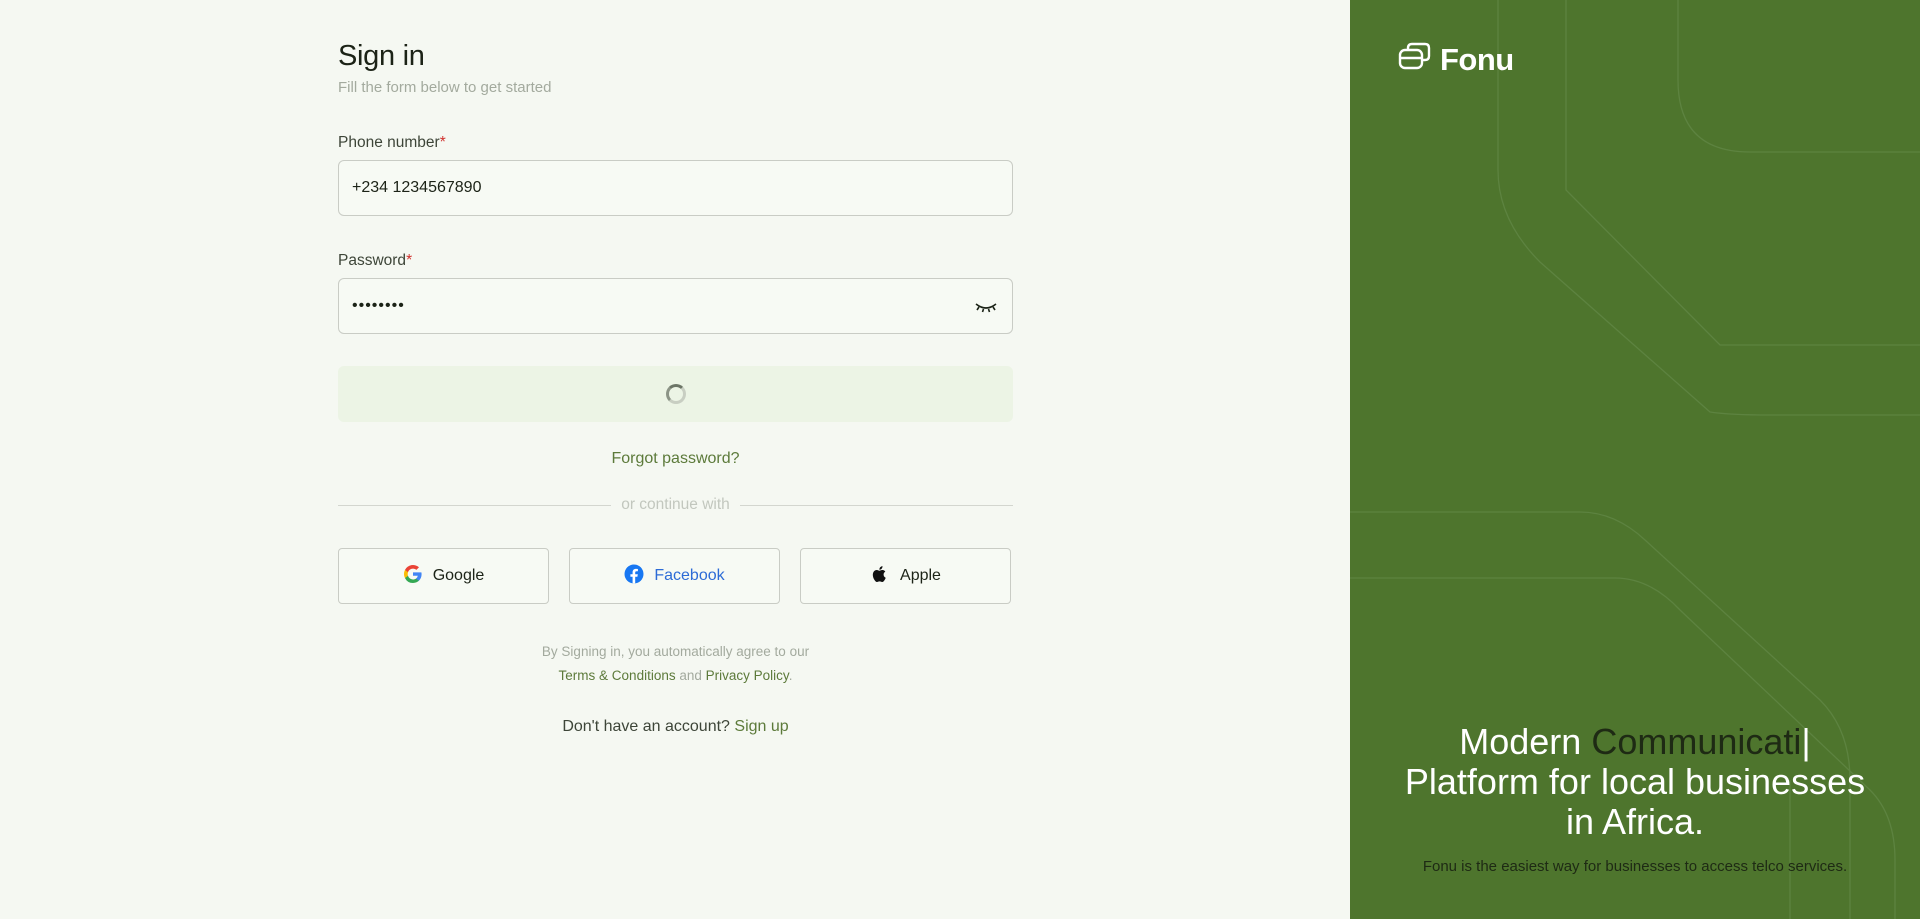 This screenshot has height=919, width=1920. I want to click on facebook-button: Facebook, so click(674, 576).